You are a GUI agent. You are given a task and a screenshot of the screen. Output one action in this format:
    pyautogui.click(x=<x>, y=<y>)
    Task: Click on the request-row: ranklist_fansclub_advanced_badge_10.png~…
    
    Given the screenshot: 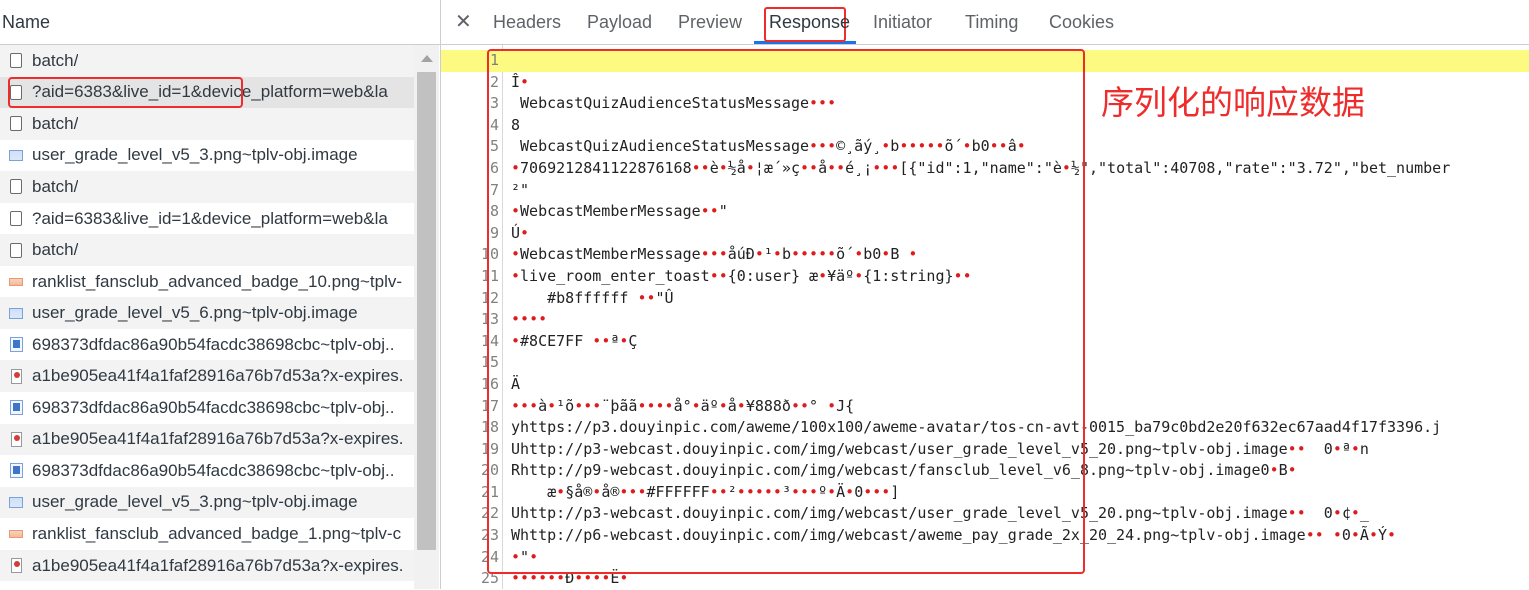 What is the action you would take?
    pyautogui.click(x=207, y=282)
    